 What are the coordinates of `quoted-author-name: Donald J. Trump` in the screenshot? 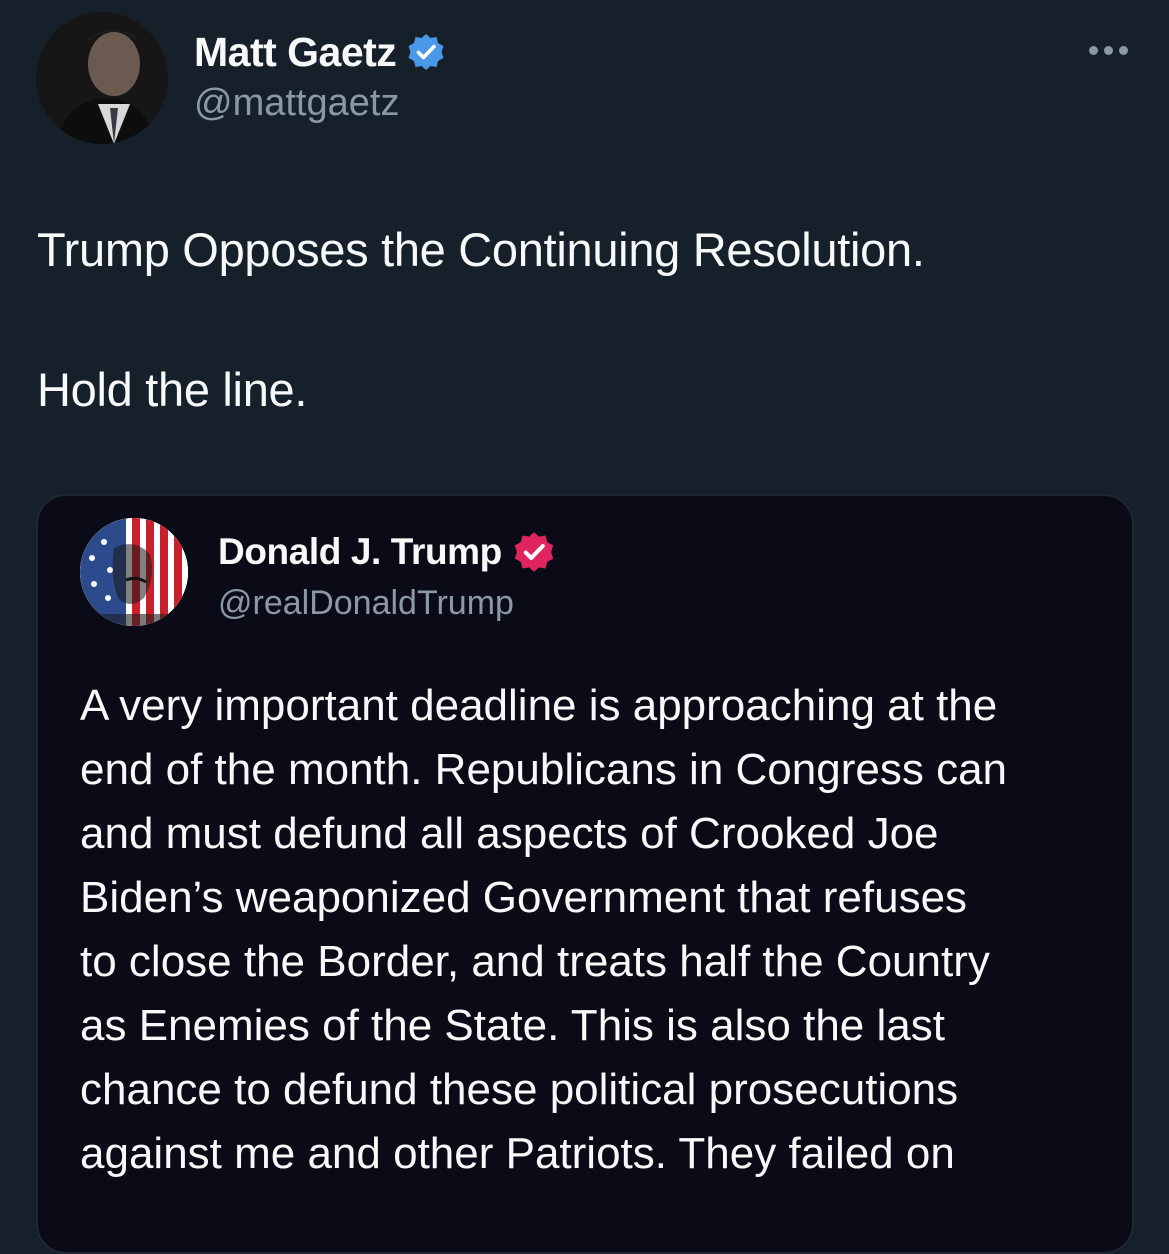 It's located at (360, 552).